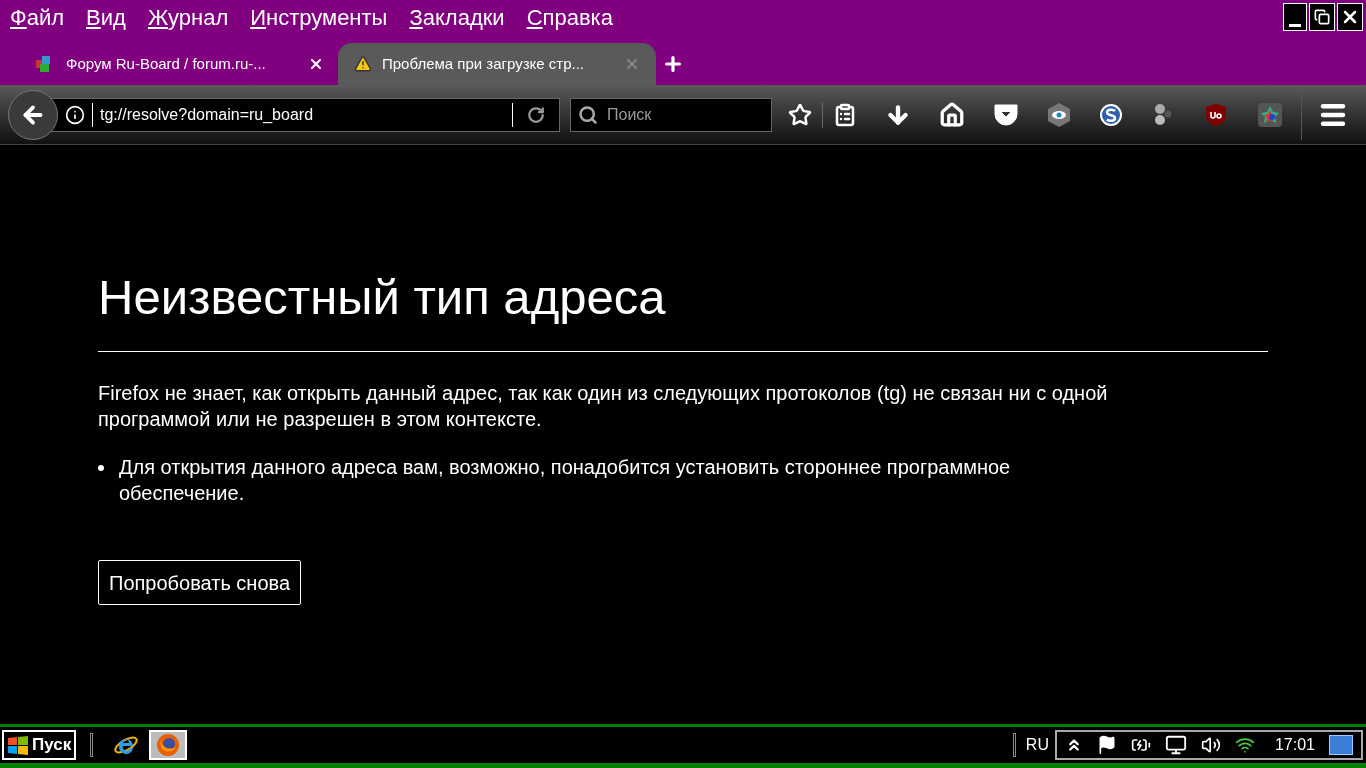 This screenshot has height=768, width=1366. Describe the element at coordinates (1111, 114) in the screenshot. I see `s-logo-icon` at that location.